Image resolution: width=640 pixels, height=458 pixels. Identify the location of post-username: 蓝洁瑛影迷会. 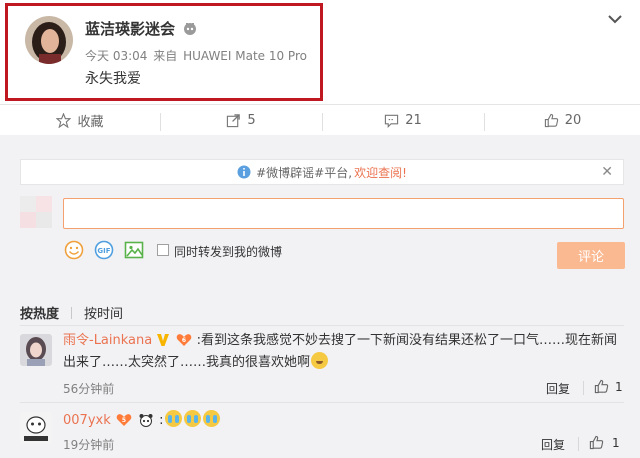
(130, 28).